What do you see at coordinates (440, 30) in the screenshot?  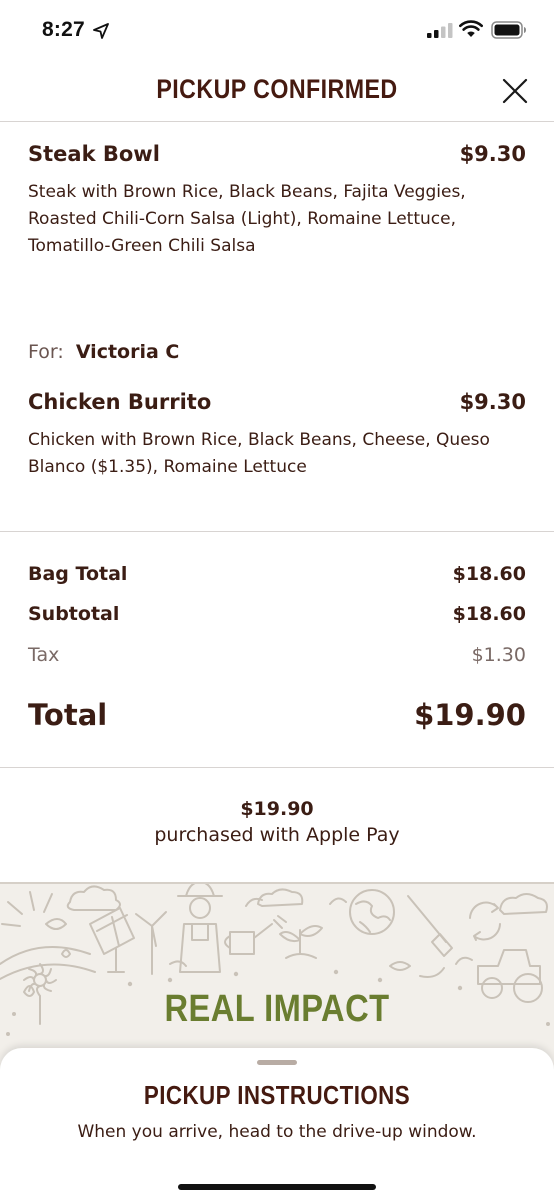 I see `cellular-signal-icon` at bounding box center [440, 30].